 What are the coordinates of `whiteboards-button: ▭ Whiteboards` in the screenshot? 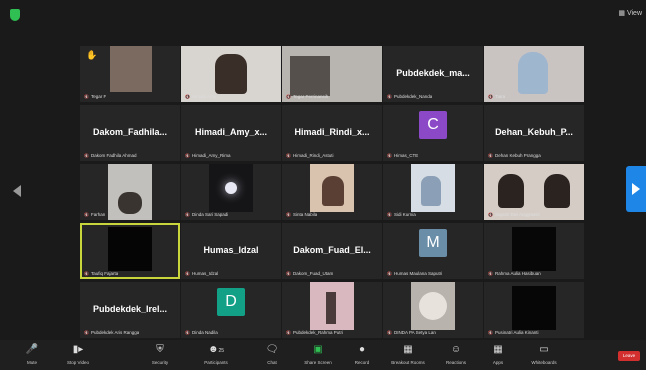 It's located at (544, 354).